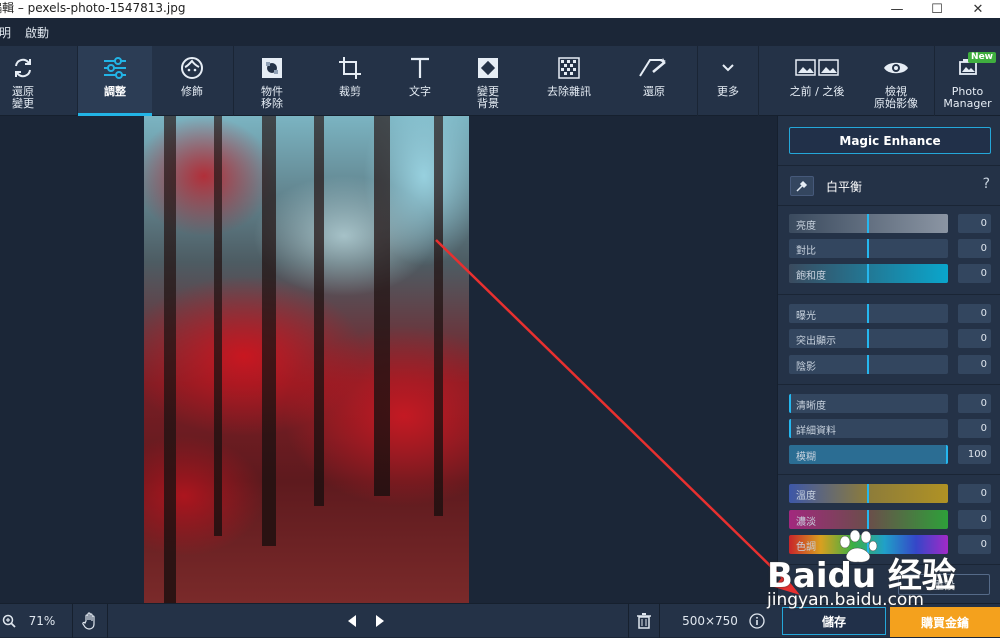 Image resolution: width=1000 pixels, height=638 pixels. I want to click on window-title: 編輯 – pexels-photo-1547813.jpg, so click(93, 8).